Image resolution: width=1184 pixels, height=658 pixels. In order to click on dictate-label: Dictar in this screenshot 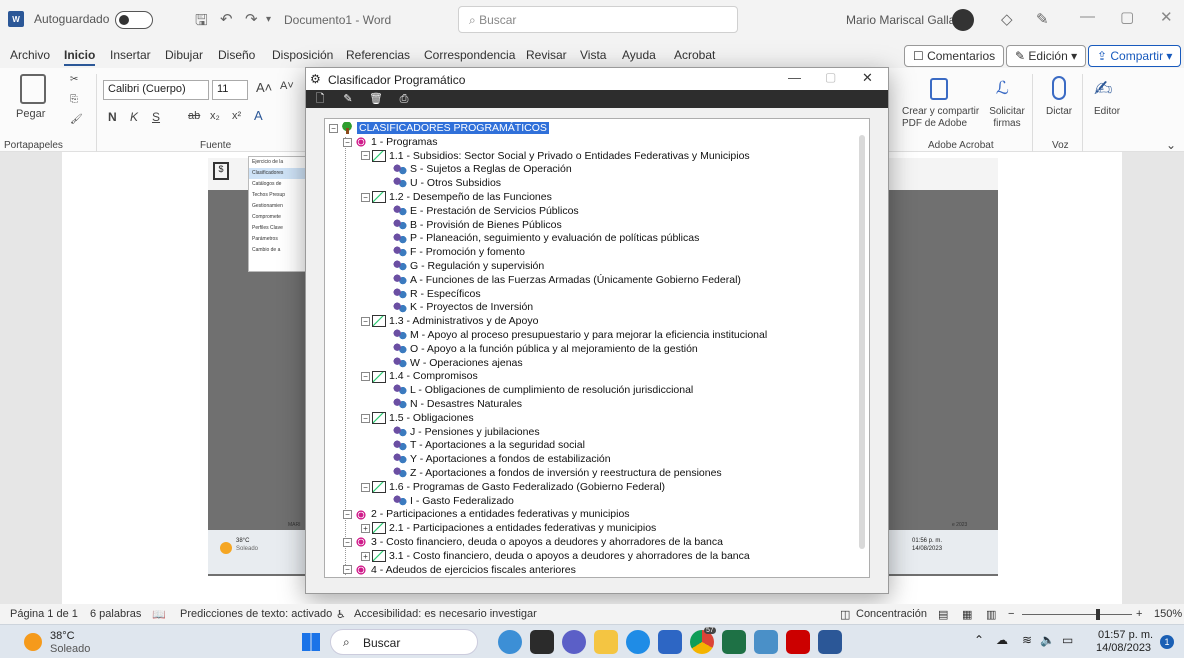, I will do `click(1059, 111)`.